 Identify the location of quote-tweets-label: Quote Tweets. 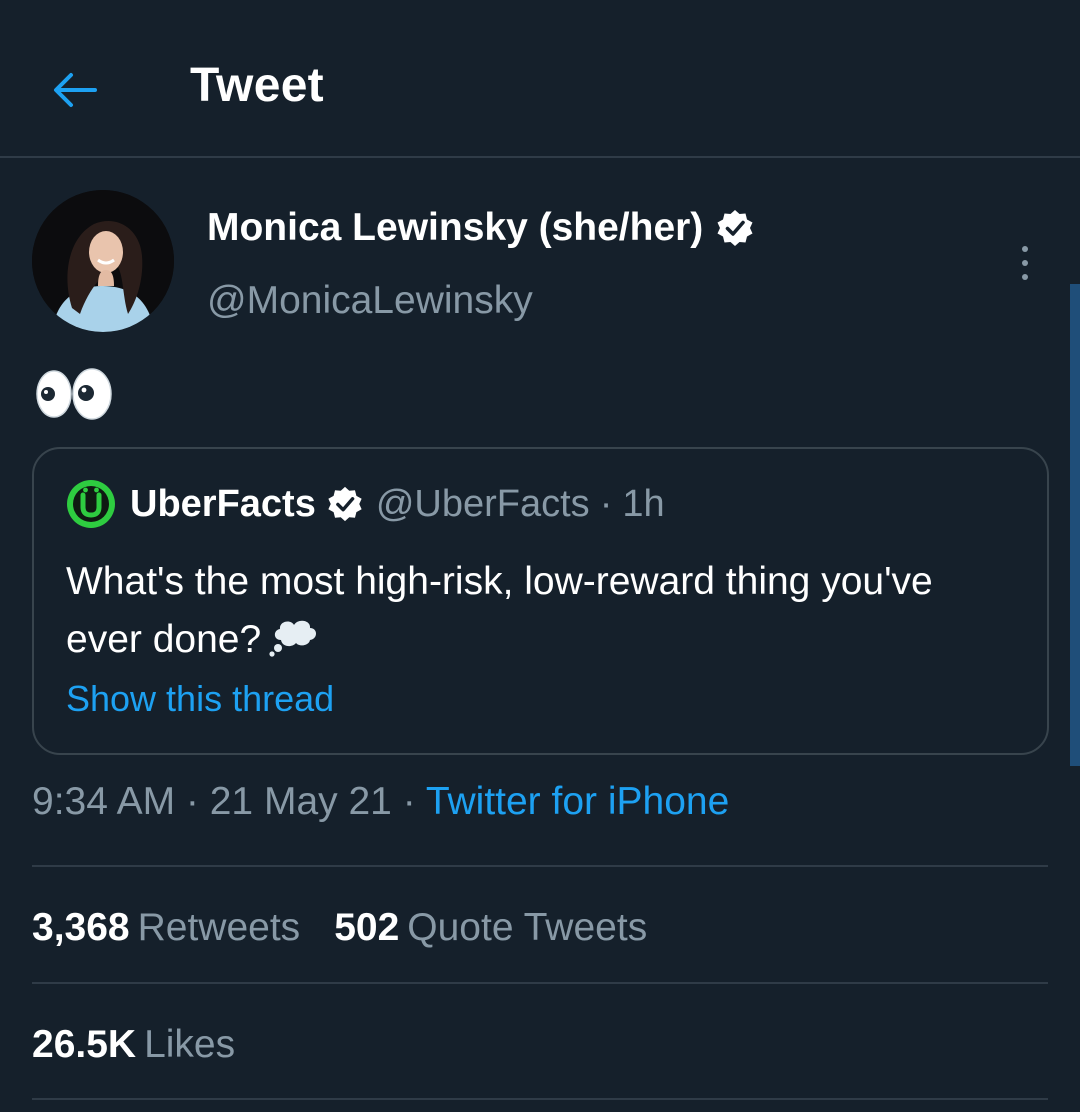
(527, 927).